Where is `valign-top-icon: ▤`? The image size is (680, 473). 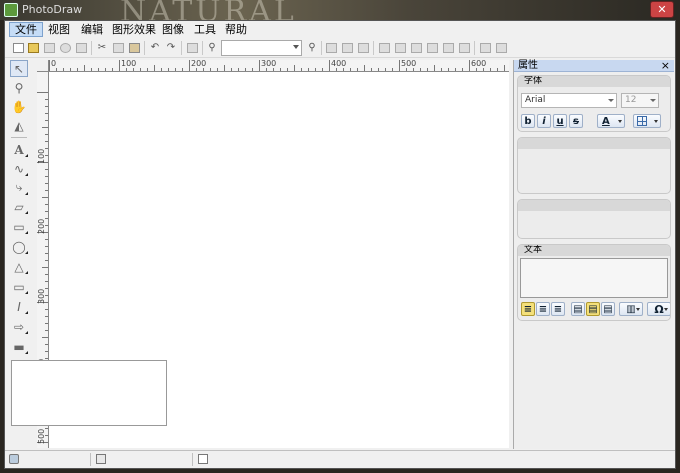
valign-top-icon: ▤ is located at coordinates (578, 309).